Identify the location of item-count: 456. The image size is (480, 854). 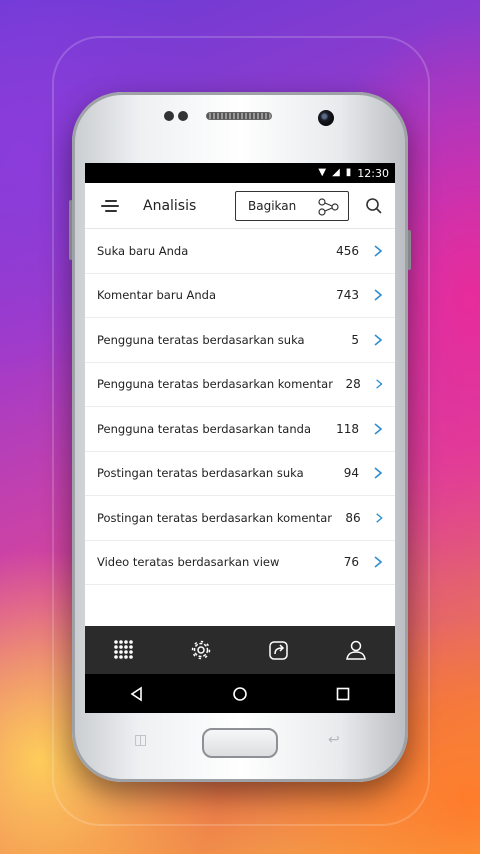
(347, 250).